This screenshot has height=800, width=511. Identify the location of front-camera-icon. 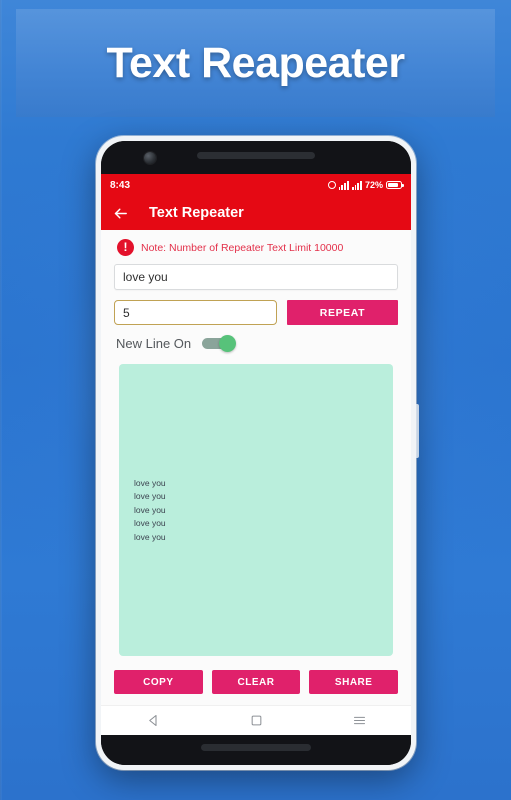
(150, 158).